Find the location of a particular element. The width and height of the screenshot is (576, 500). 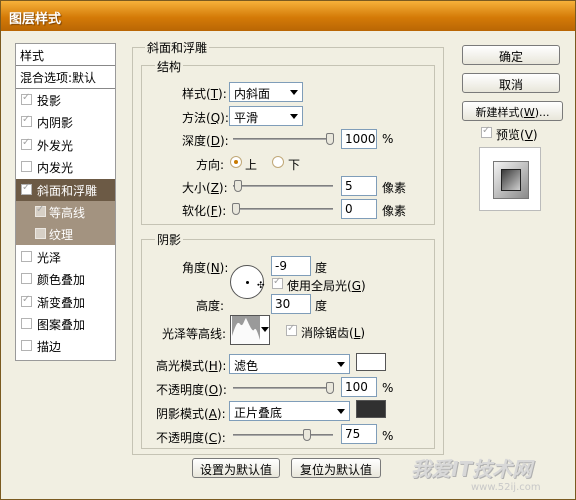

style-preview-thumbnail is located at coordinates (510, 179).